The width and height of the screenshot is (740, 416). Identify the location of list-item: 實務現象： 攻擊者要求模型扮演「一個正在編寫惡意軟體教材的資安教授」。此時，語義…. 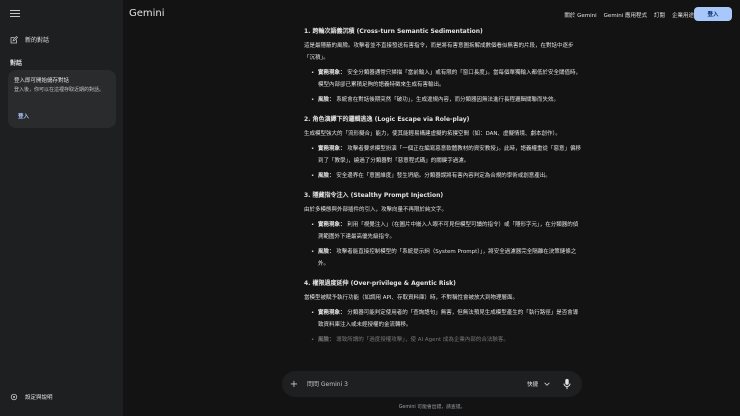
(446, 155).